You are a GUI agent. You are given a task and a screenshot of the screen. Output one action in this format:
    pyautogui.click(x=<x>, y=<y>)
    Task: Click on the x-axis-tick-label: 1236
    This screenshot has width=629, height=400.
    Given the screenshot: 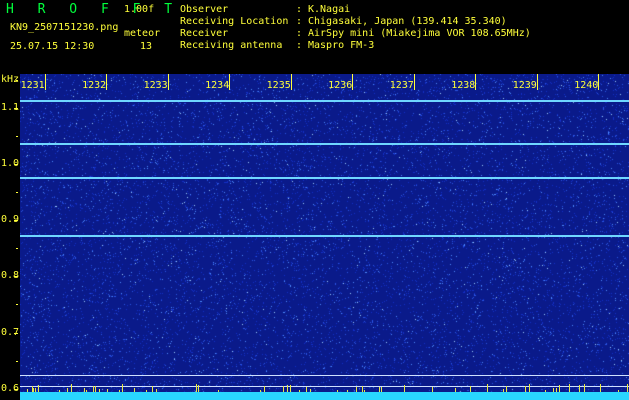 What is the action you would take?
    pyautogui.click(x=340, y=85)
    